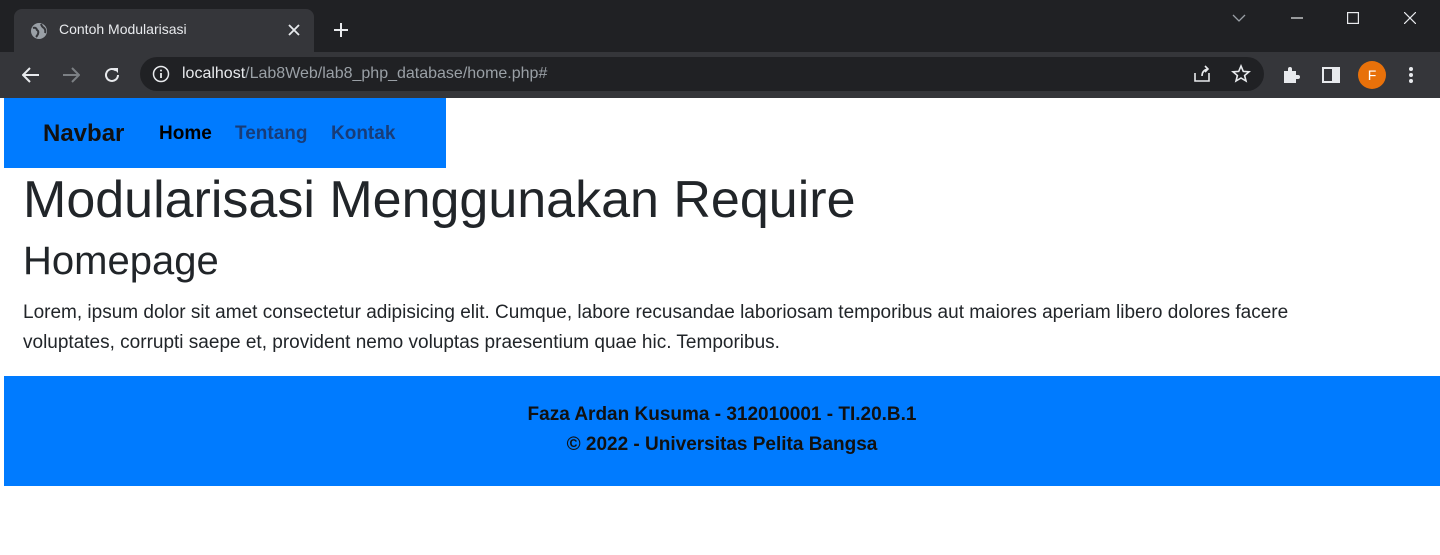 The width and height of the screenshot is (1440, 555). I want to click on navbar: Navbar Home Tentang Kontak, so click(225, 133).